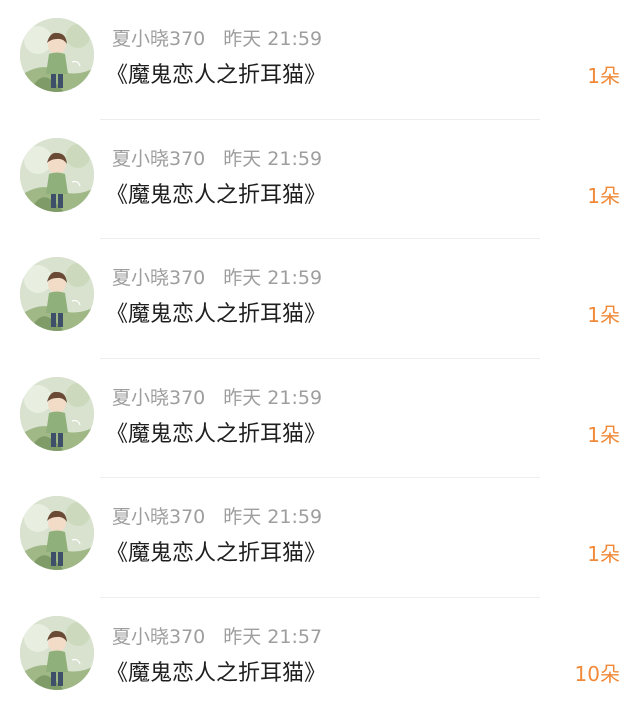 This screenshot has width=640, height=718. I want to click on gift-count: 10朵, so click(597, 673).